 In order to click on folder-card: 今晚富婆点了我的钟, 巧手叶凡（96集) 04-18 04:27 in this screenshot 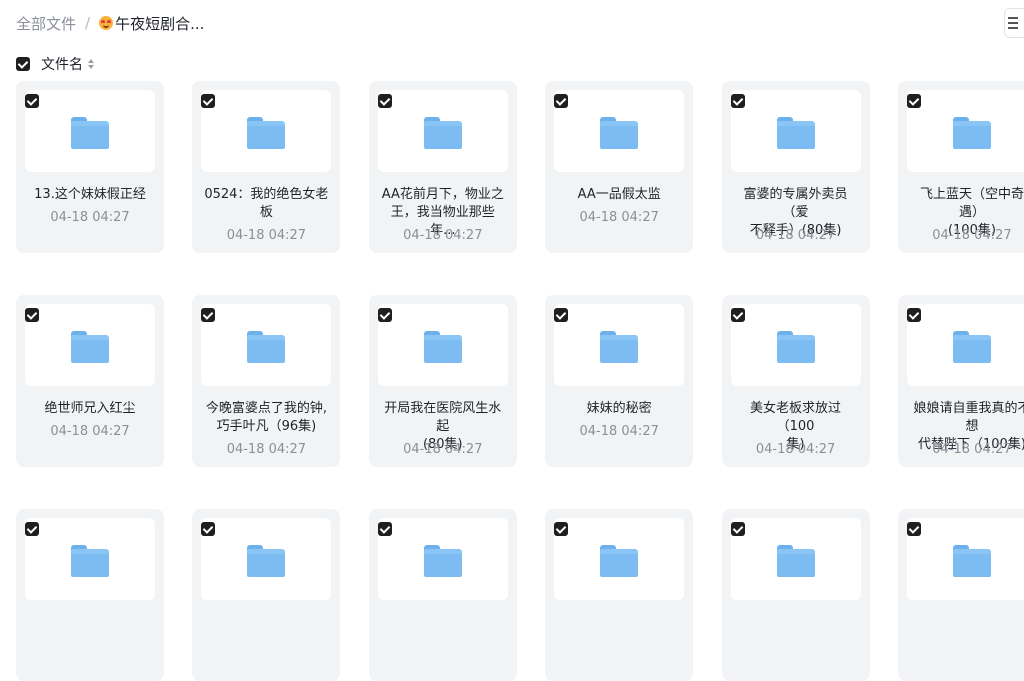, I will do `click(266, 381)`.